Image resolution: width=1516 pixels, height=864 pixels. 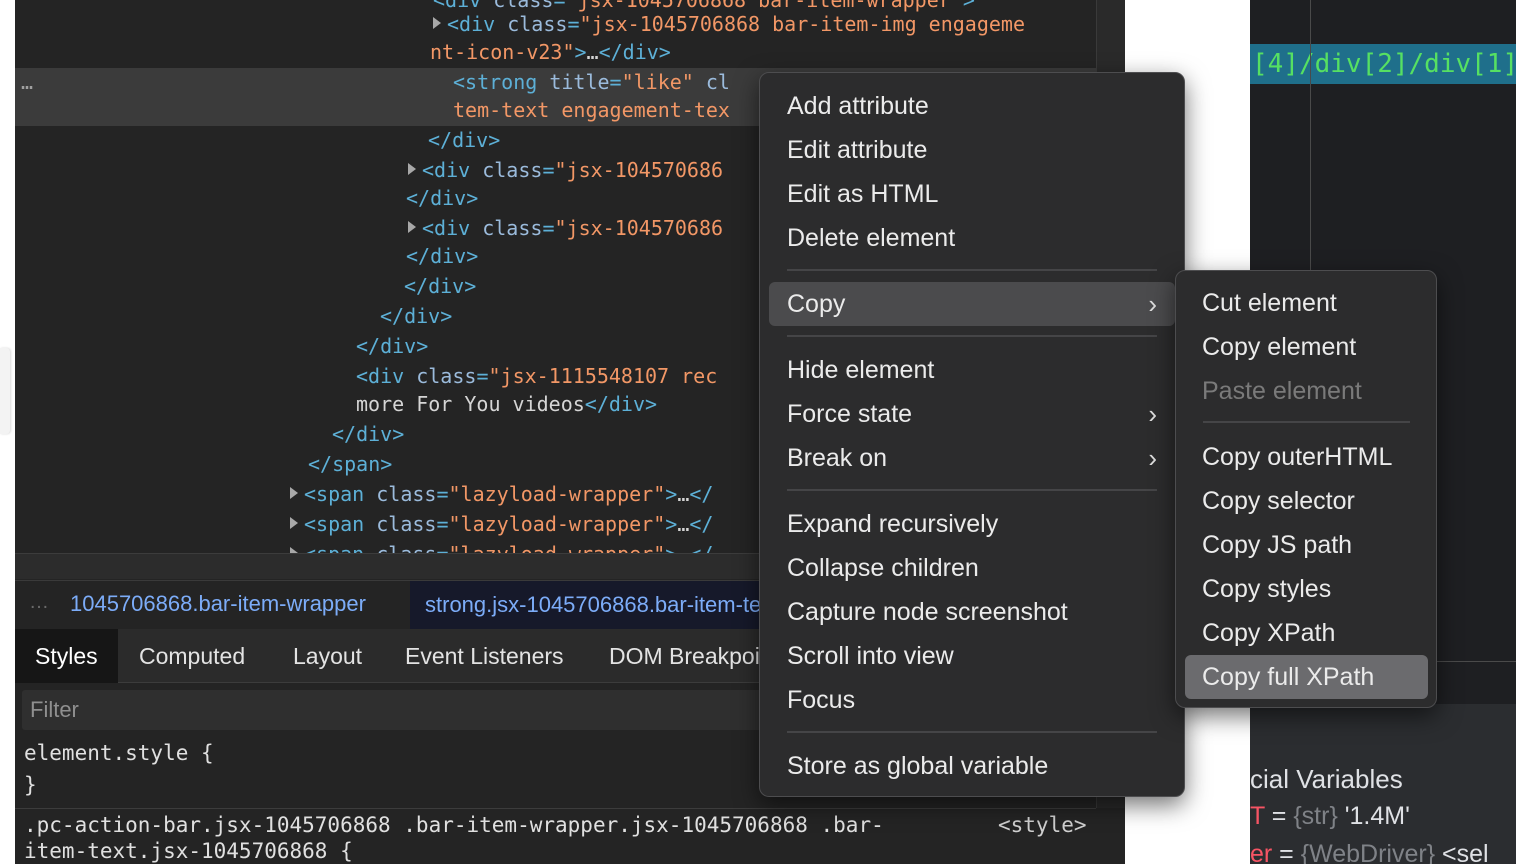 I want to click on chevron-right-icon: ›, so click(x=1152, y=458).